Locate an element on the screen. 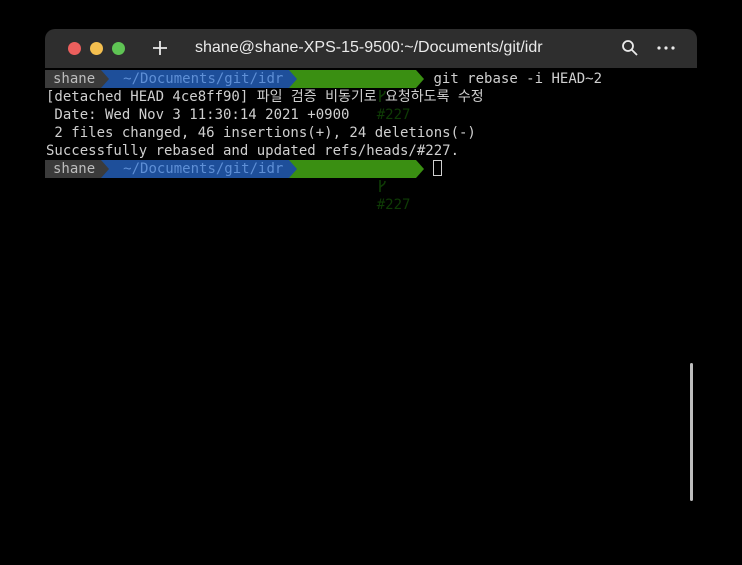  maximize-button is located at coordinates (118, 48).